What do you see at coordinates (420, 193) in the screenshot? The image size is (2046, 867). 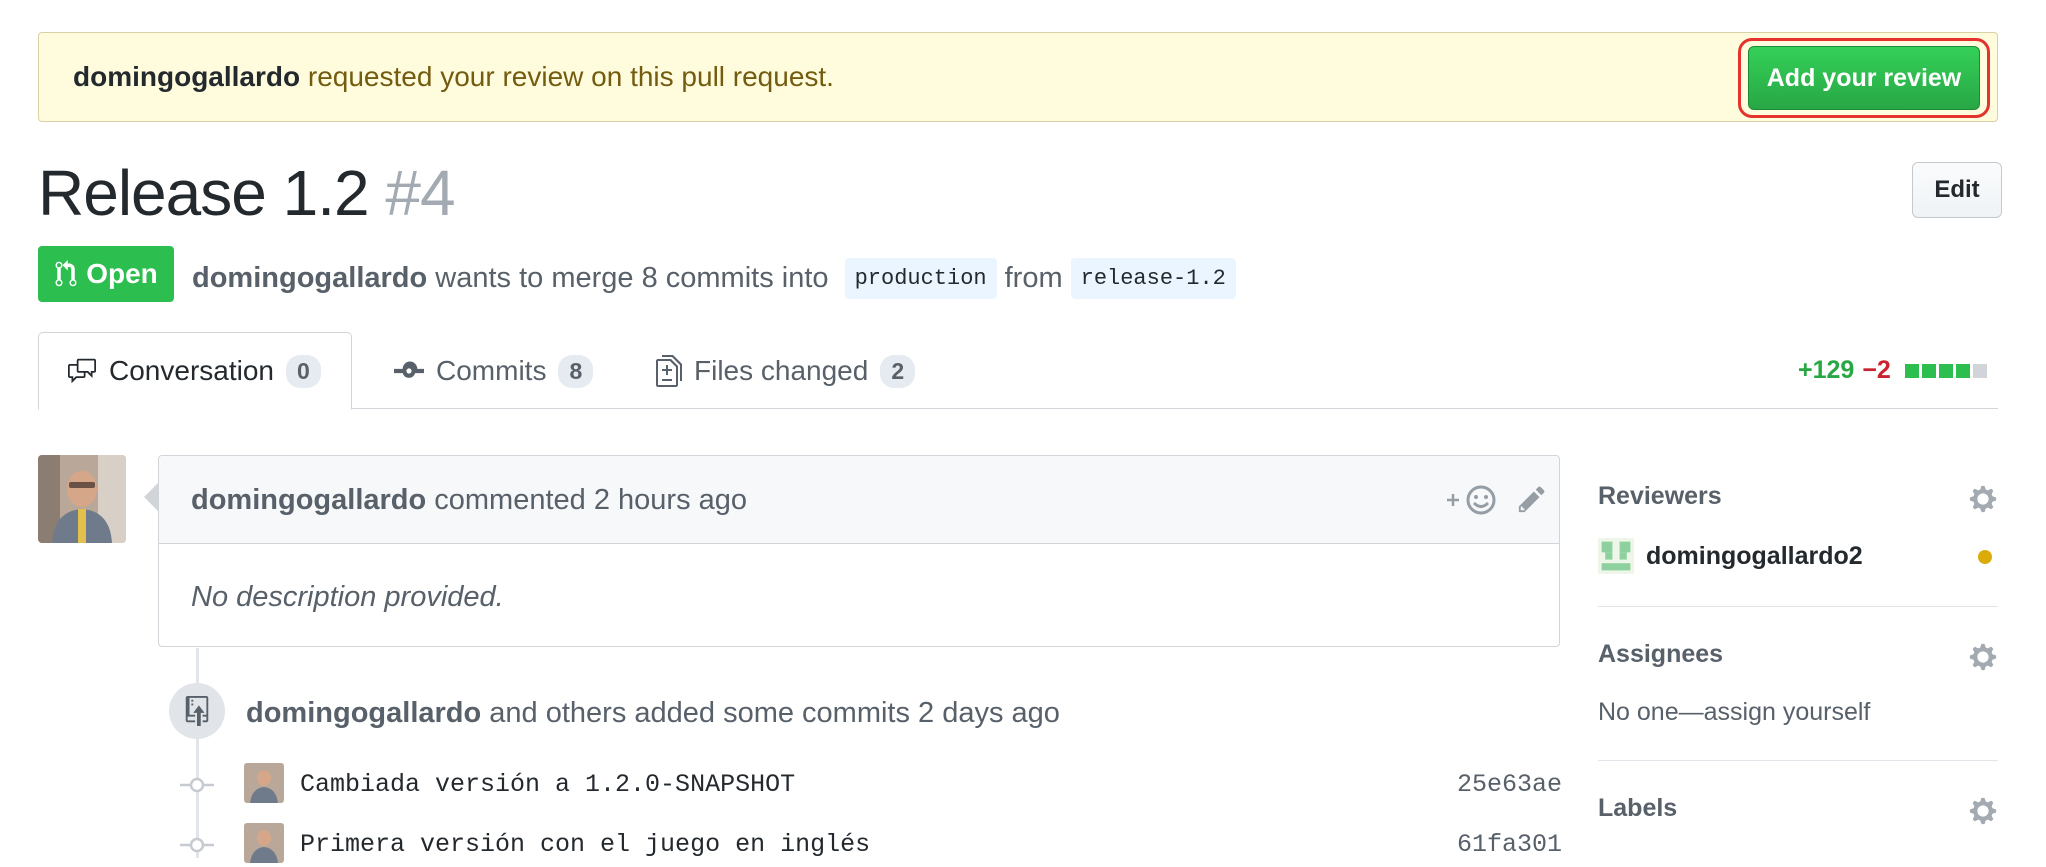 I see `pr-number: #4` at bounding box center [420, 193].